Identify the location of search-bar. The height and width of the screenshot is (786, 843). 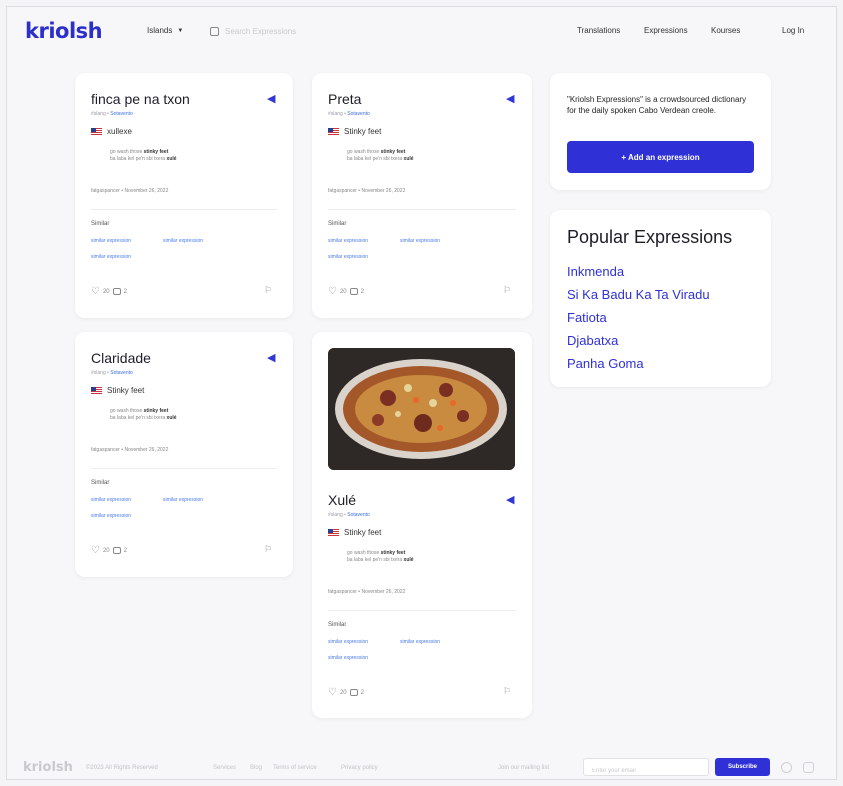
(265, 31).